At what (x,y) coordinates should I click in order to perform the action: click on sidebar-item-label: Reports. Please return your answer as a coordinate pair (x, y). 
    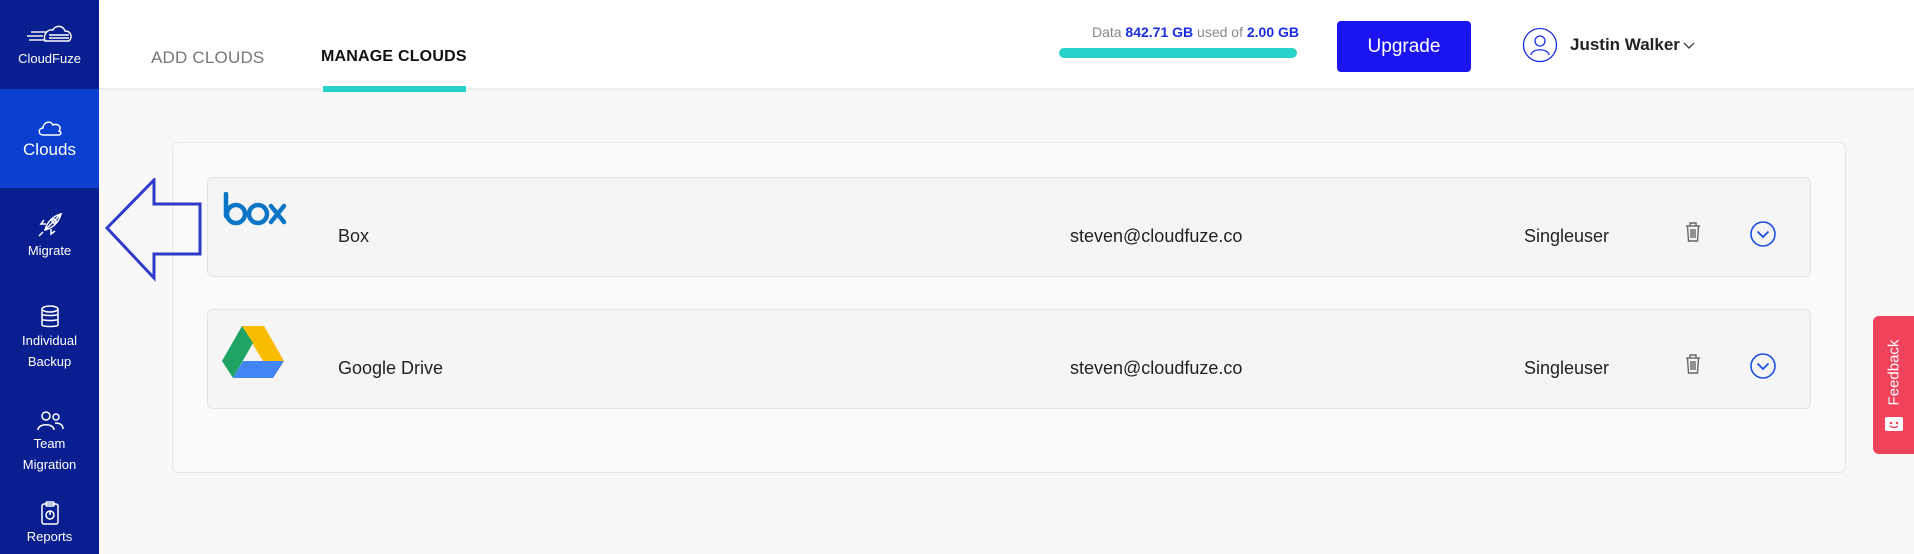
    Looking at the image, I should click on (49, 536).